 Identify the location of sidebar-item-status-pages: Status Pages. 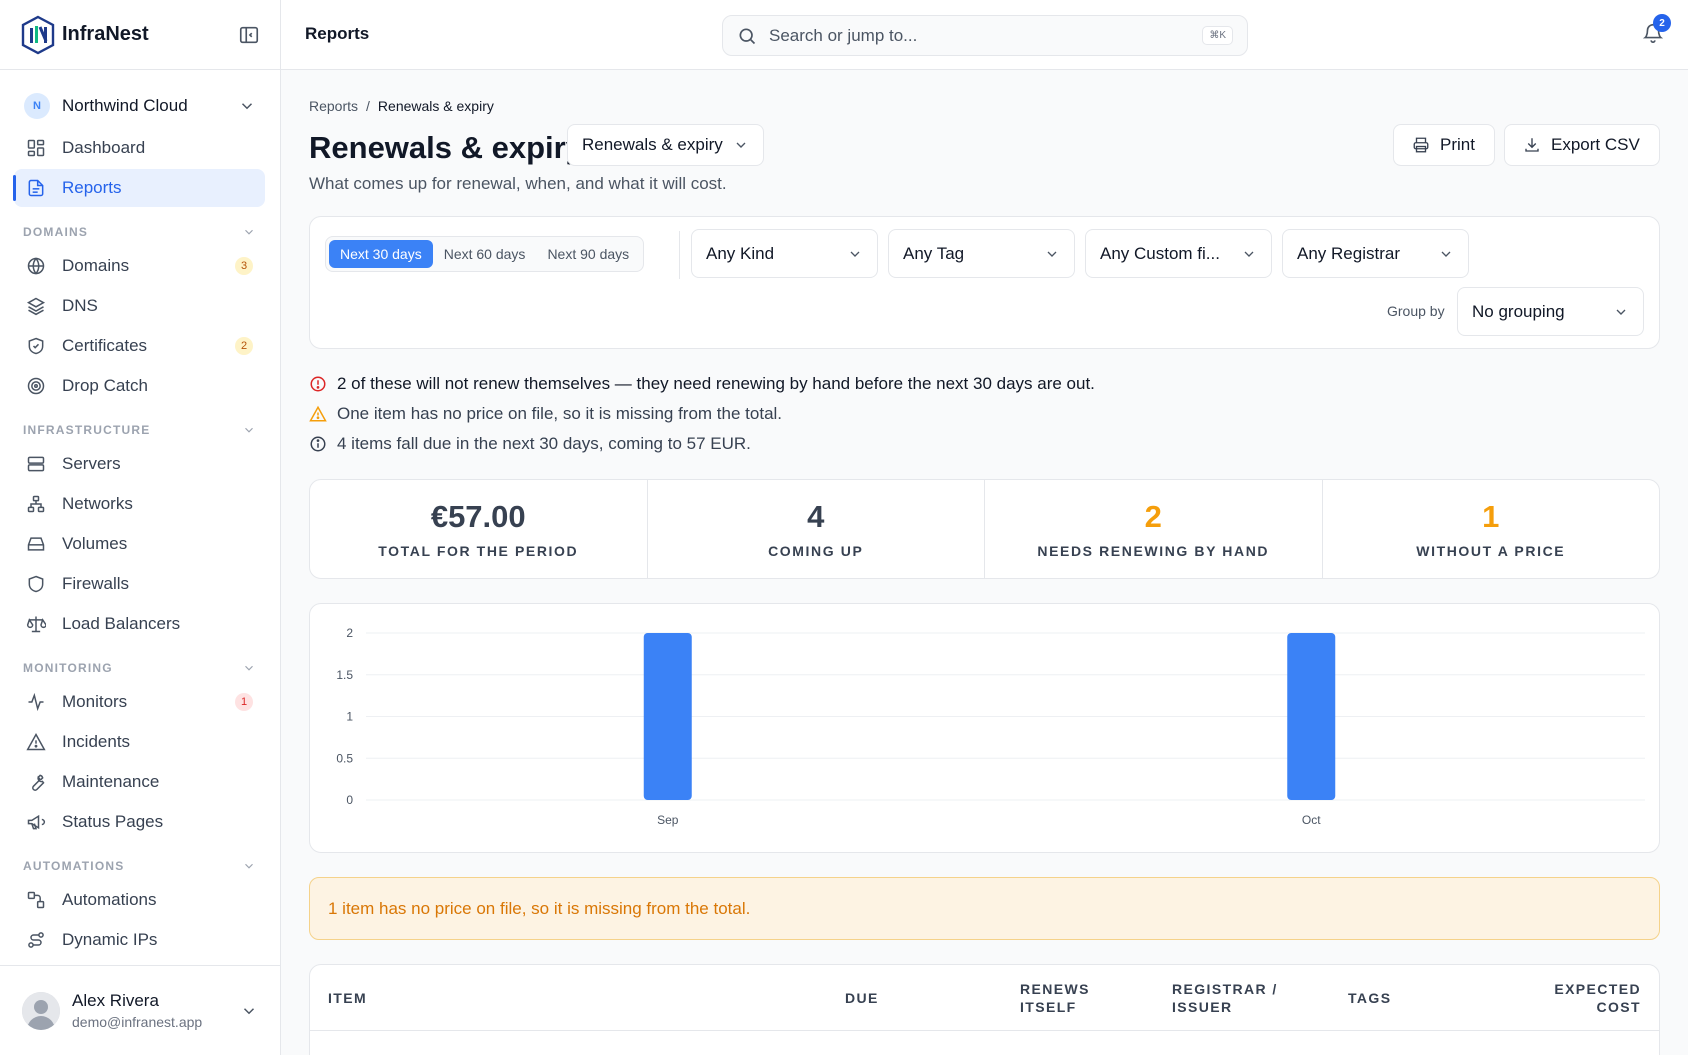
(139, 822).